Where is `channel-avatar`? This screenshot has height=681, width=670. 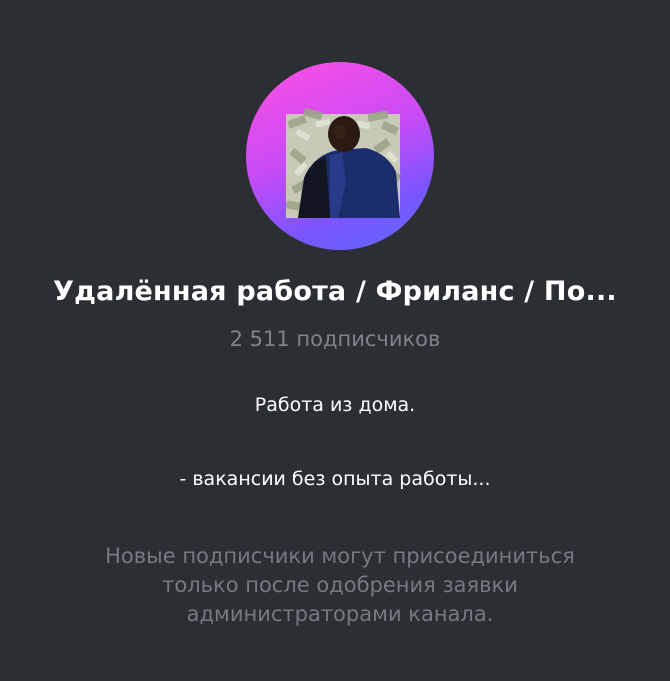 channel-avatar is located at coordinates (340, 156).